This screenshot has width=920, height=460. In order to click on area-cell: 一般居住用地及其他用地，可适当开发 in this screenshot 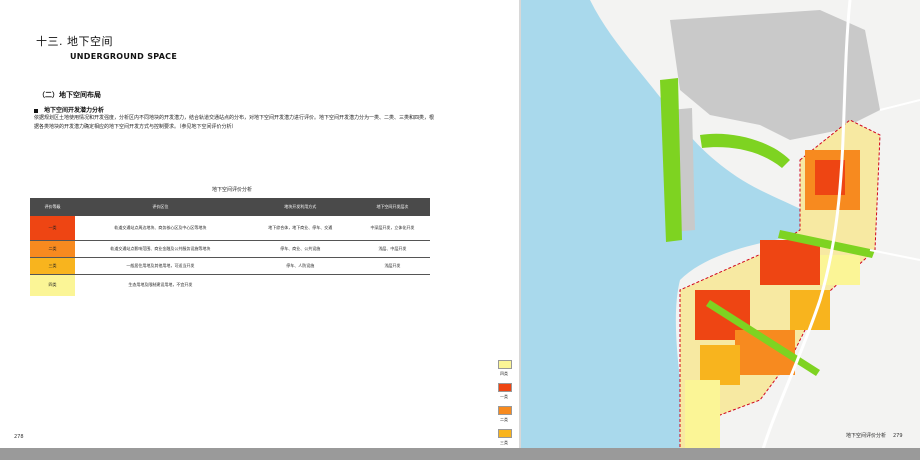, I will do `click(160, 266)`.